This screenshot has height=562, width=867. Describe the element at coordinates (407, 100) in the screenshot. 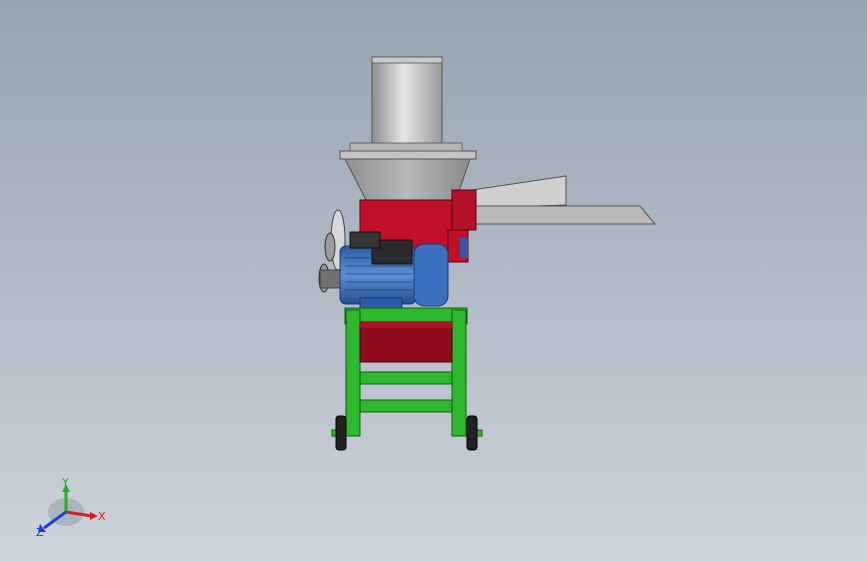

I see `feed-hopper-box` at that location.